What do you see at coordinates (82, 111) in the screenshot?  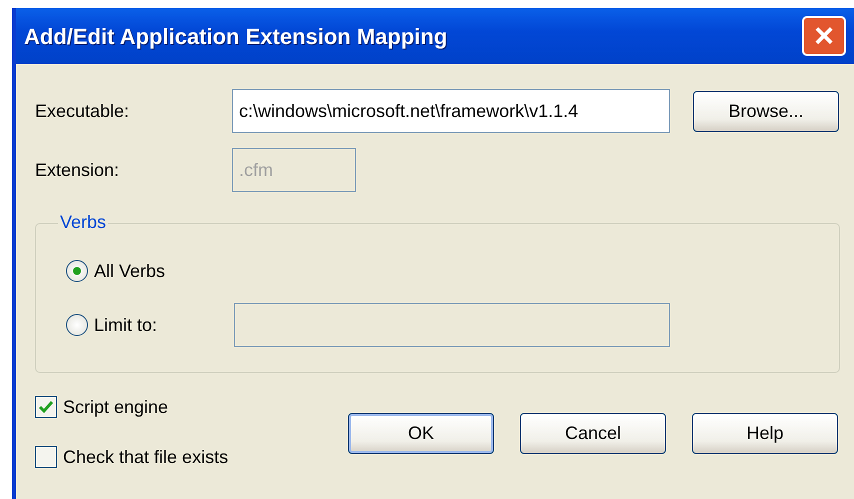 I see `field-label: Executable:` at bounding box center [82, 111].